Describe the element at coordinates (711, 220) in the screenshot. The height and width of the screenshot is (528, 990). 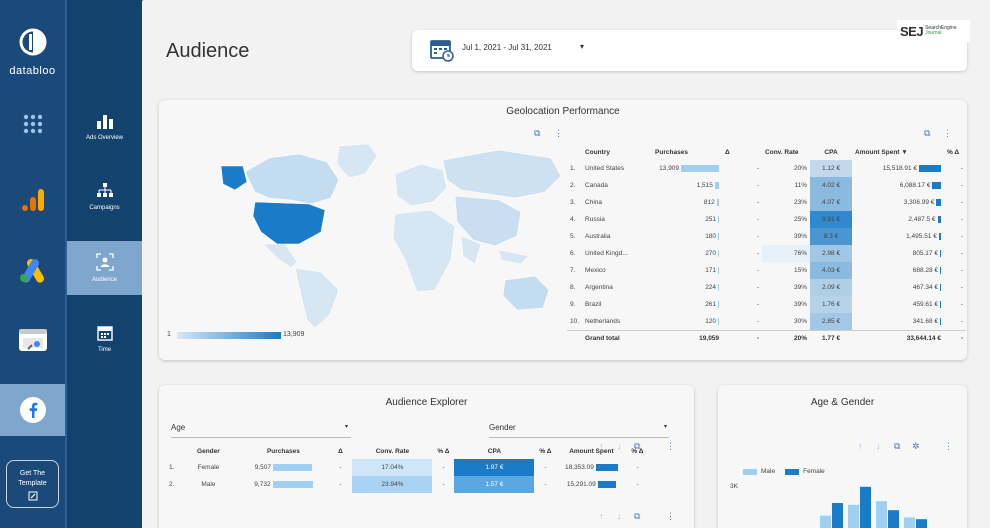
I see `geo-purchases-value: 251` at that location.